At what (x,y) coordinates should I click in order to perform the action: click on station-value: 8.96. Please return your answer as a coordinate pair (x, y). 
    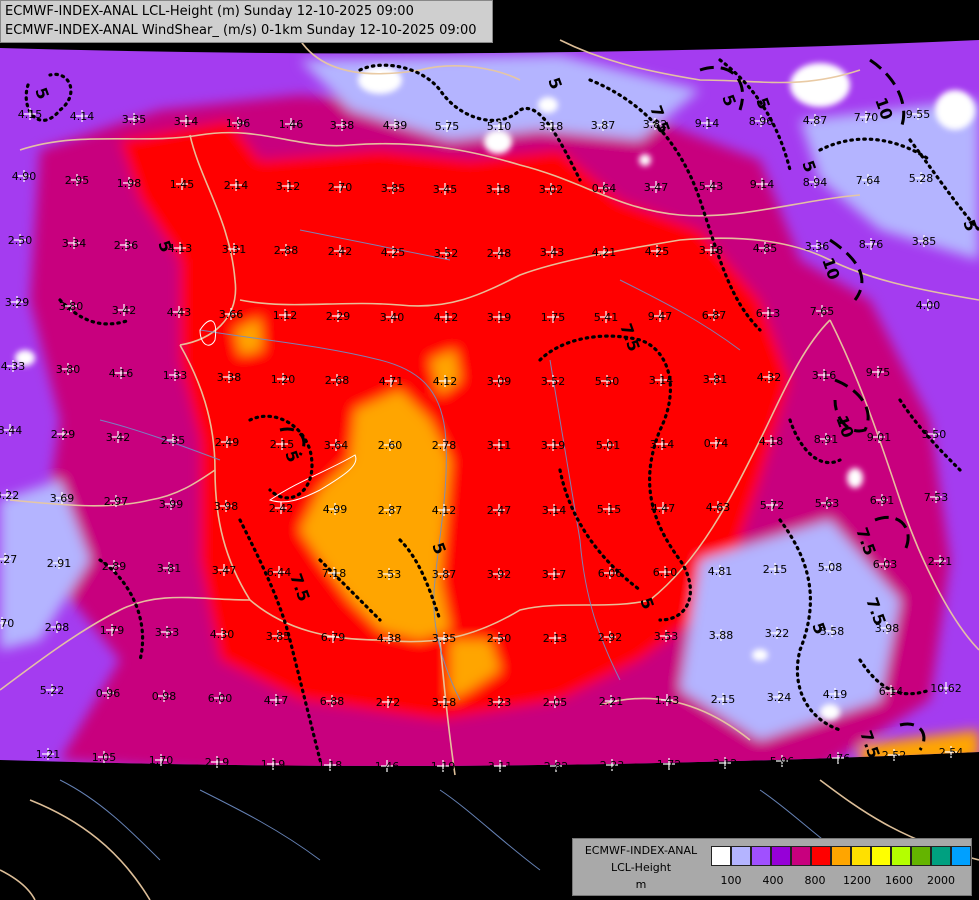
    Looking at the image, I should click on (761, 121).